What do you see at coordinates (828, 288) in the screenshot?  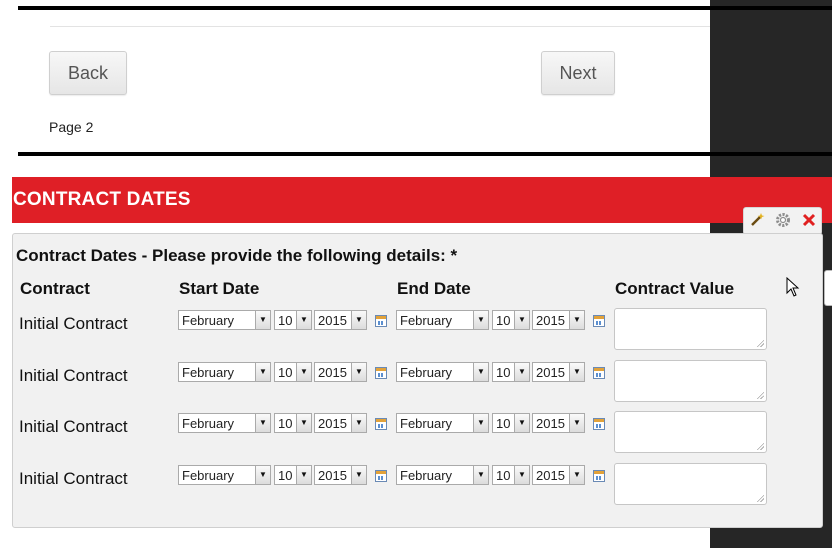 I see `offscreen-panel-edge` at bounding box center [828, 288].